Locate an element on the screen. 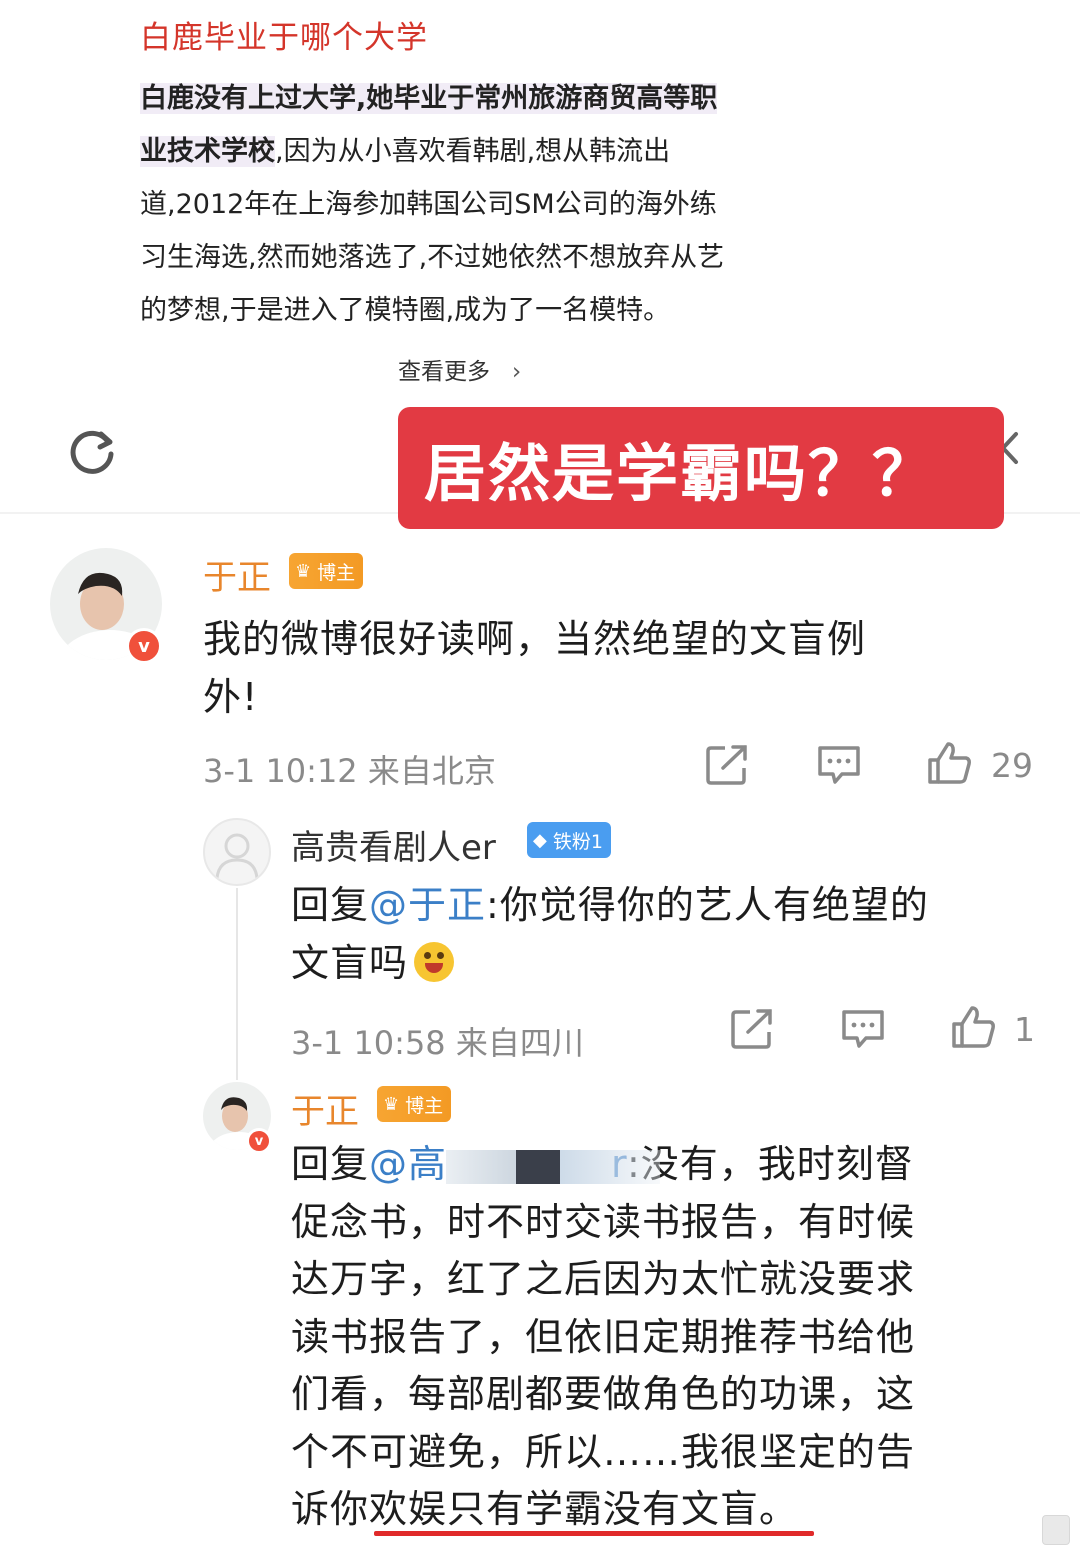 This screenshot has width=1080, height=1556. laughing-emoji-icon is located at coordinates (434, 962).